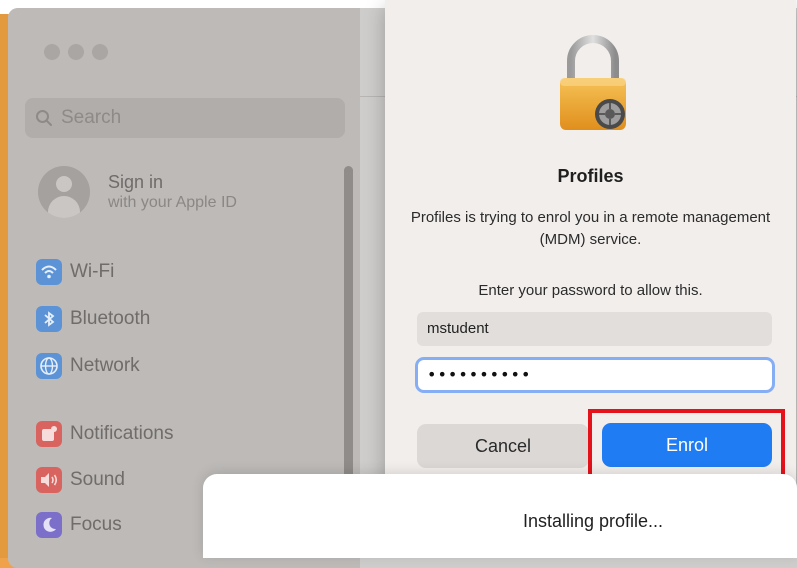 This screenshot has height=568, width=797. I want to click on sidebar-item-sound: Sound, so click(80, 480).